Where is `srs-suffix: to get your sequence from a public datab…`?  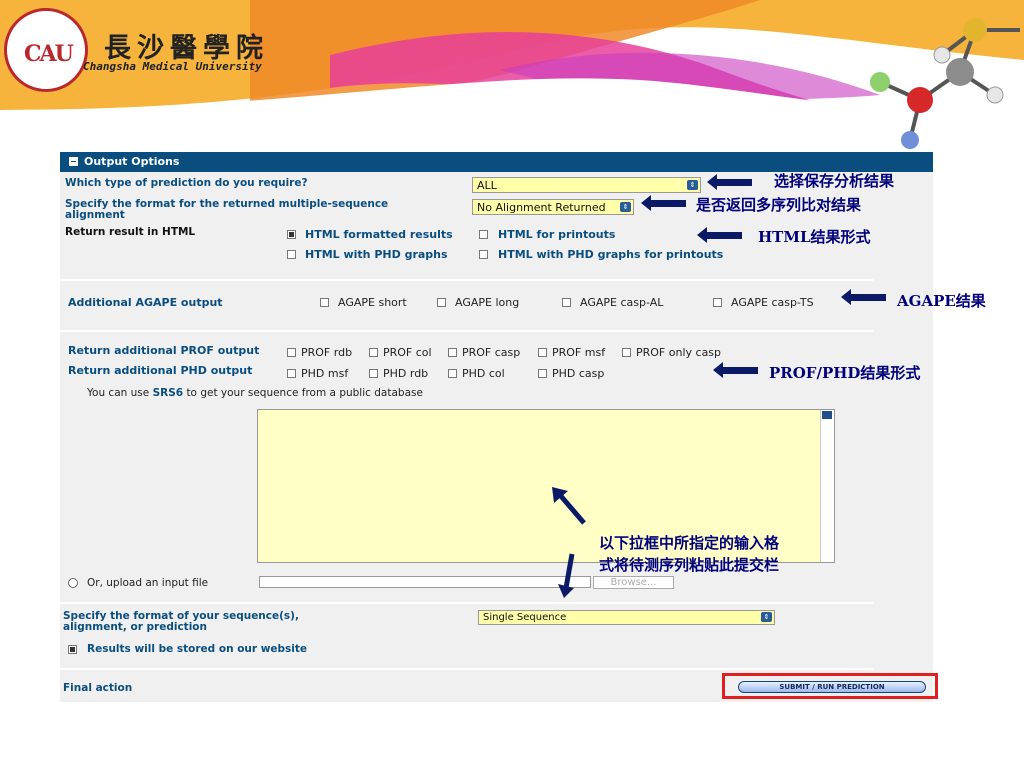 srs-suffix: to get your sequence from a public datab… is located at coordinates (304, 393).